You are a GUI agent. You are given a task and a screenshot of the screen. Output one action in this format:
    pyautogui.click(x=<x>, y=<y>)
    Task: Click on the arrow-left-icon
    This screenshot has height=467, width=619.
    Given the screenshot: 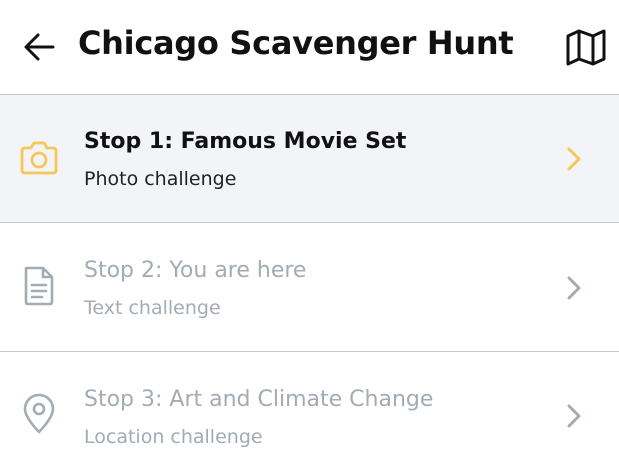 What is the action you would take?
    pyautogui.click(x=39, y=47)
    